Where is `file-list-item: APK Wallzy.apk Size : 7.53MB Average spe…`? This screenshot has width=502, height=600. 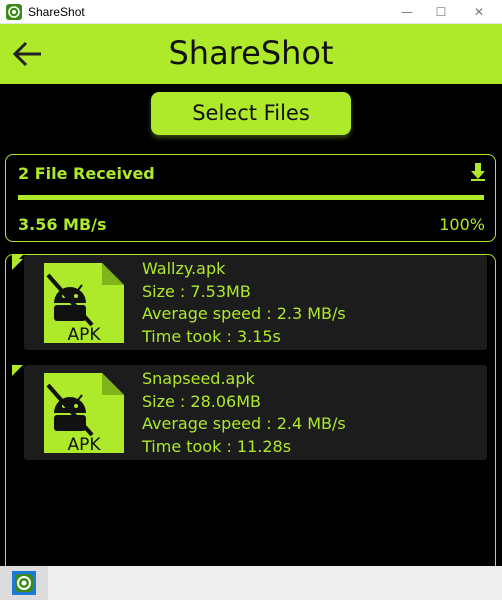 file-list-item: APK Wallzy.apk Size : 7.53MB Average spe… is located at coordinates (249, 302).